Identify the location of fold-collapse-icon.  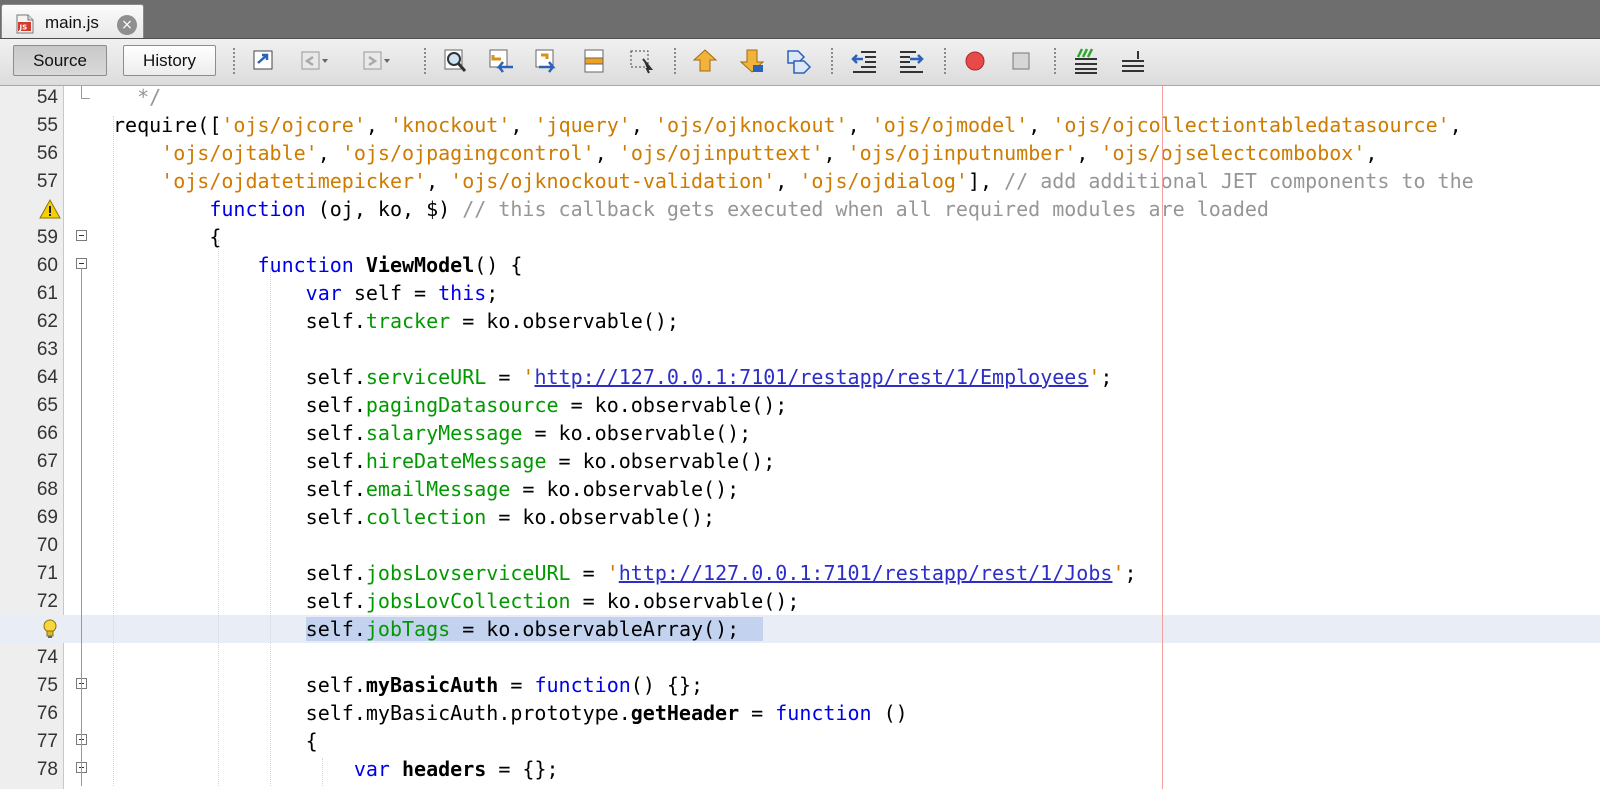
(81, 235).